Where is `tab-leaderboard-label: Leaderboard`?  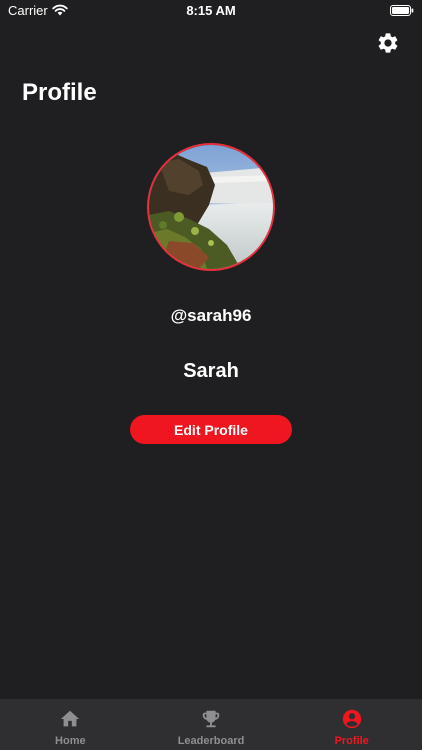
tab-leaderboard-label: Leaderboard is located at coordinates (211, 741).